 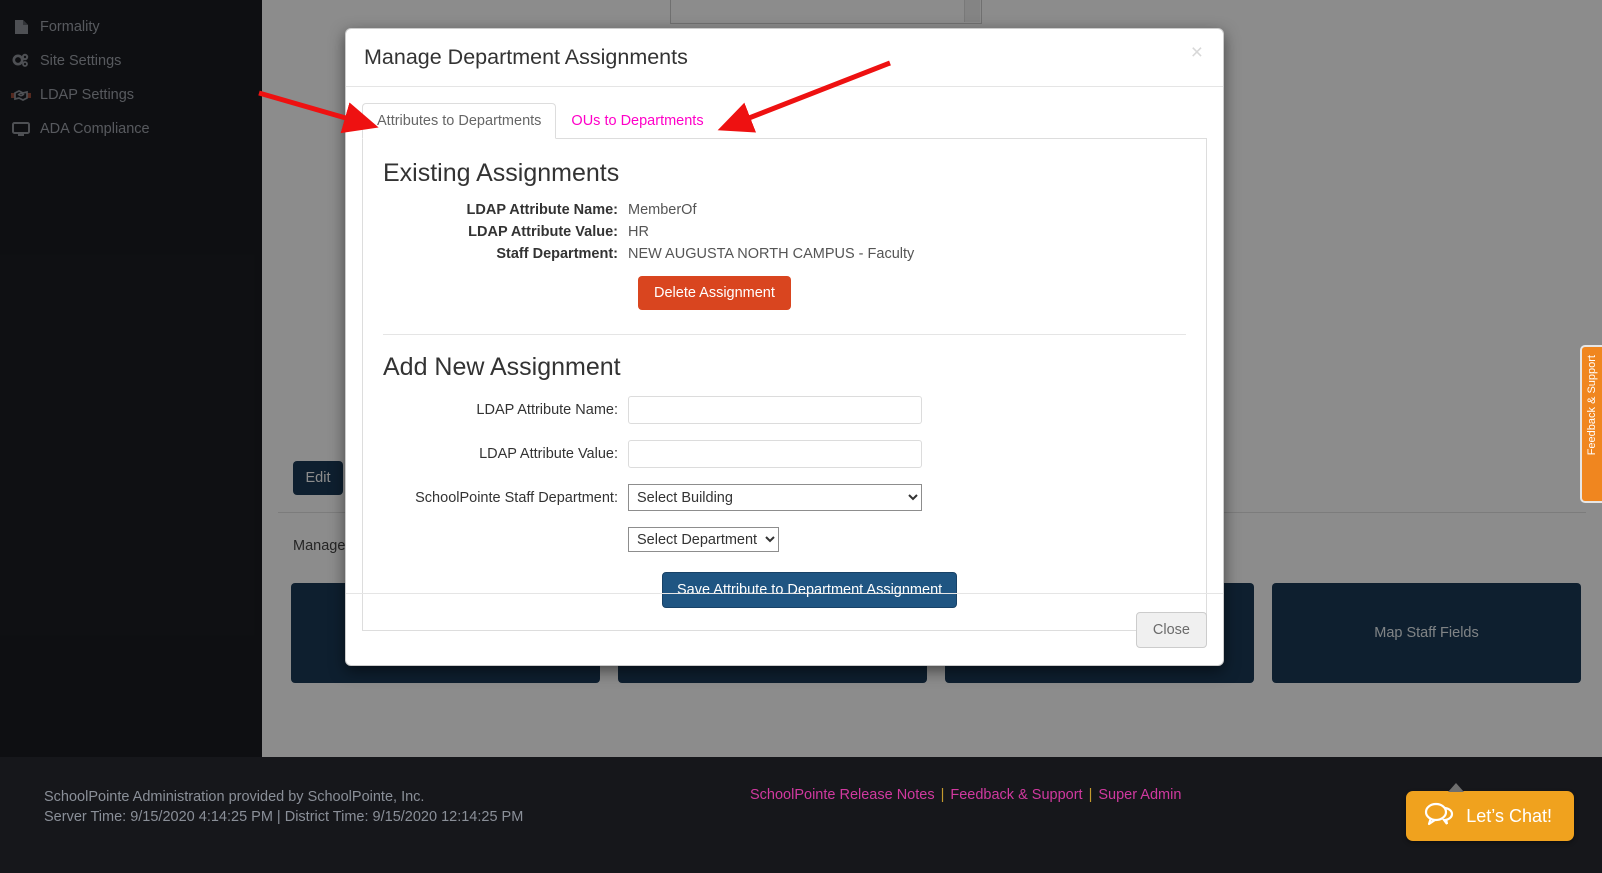 I want to click on existing-attr-value-label: LDAP Attribute Value:, so click(x=543, y=232).